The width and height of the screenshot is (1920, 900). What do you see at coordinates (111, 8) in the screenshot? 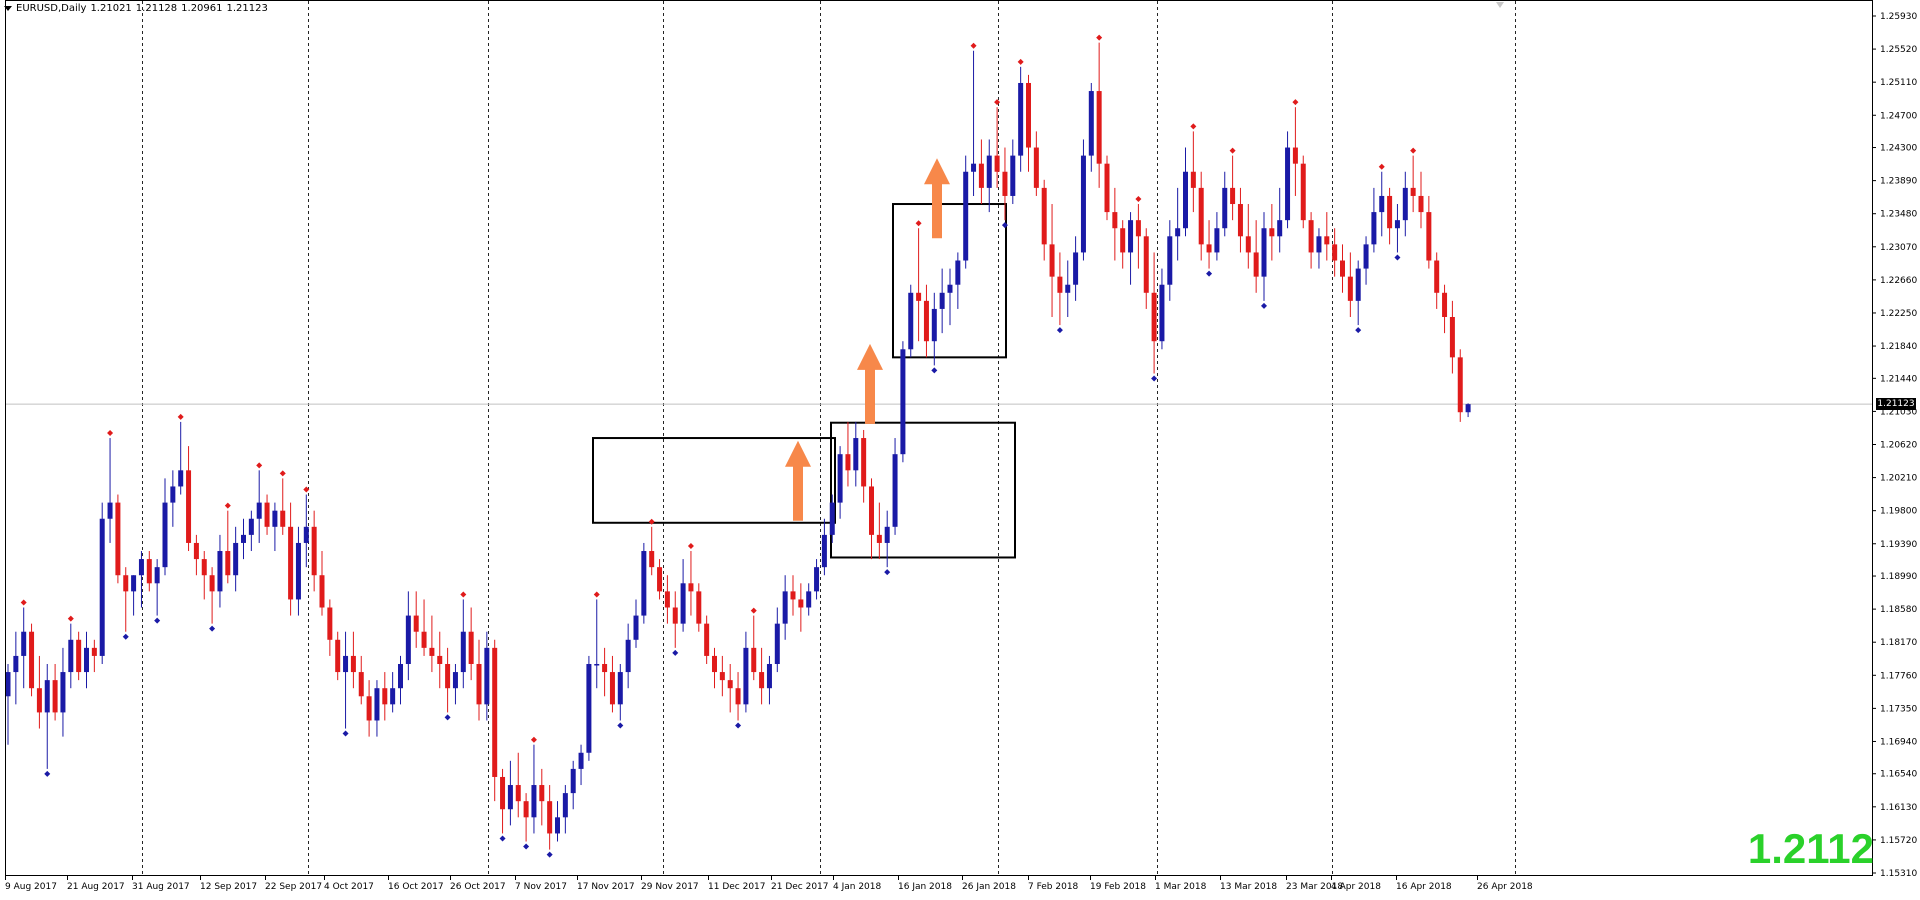
I see `open-value: 1.21021` at bounding box center [111, 8].